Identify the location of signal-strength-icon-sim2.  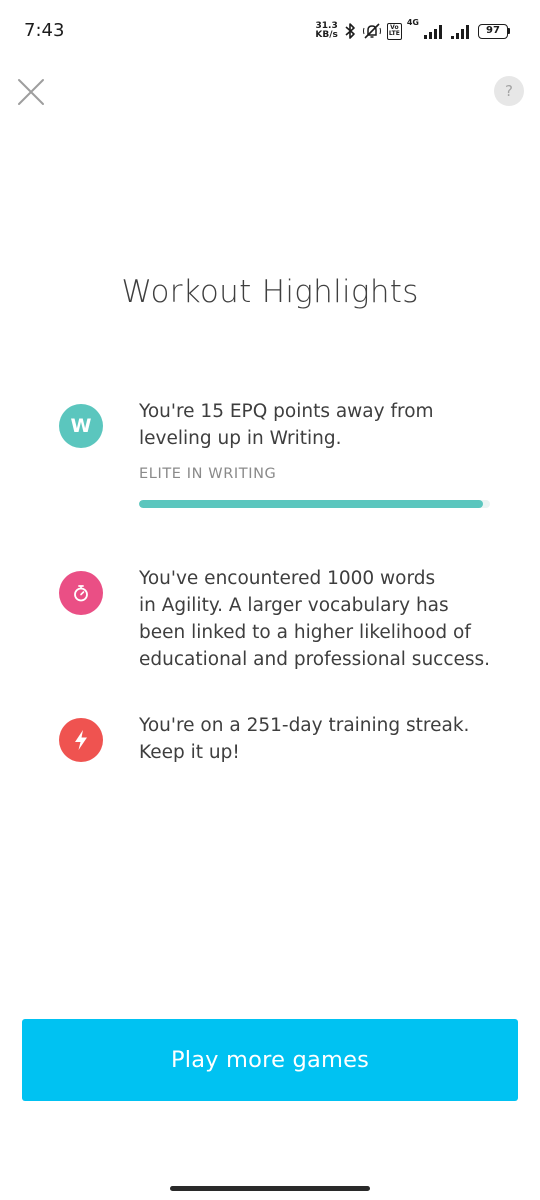
(460, 32).